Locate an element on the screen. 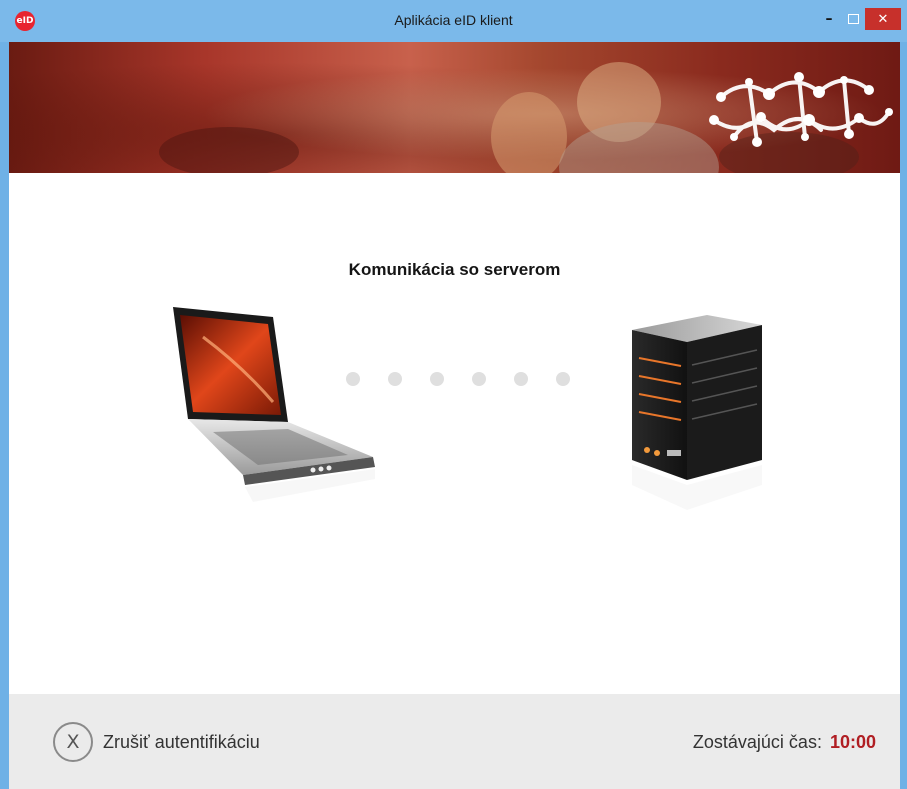 This screenshot has width=907, height=789. maximize-icon is located at coordinates (853, 19).